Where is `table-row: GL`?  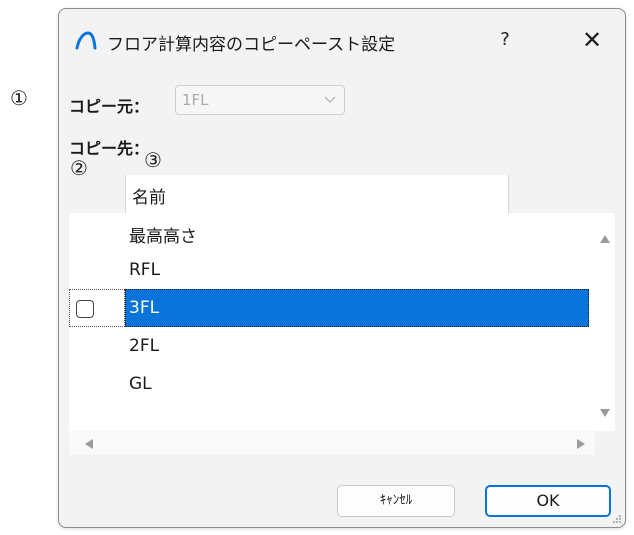
table-row: GL is located at coordinates (332, 384).